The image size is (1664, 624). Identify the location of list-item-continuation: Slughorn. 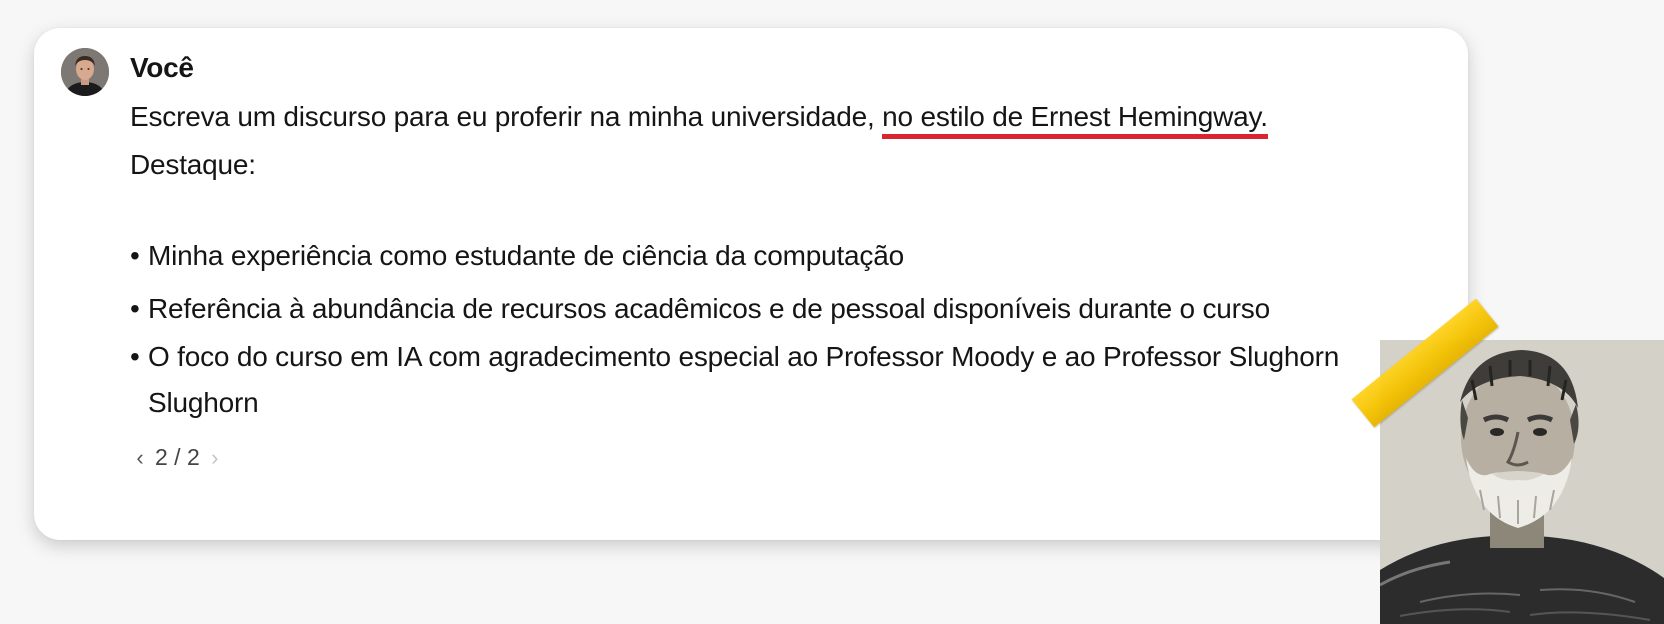
(203, 402).